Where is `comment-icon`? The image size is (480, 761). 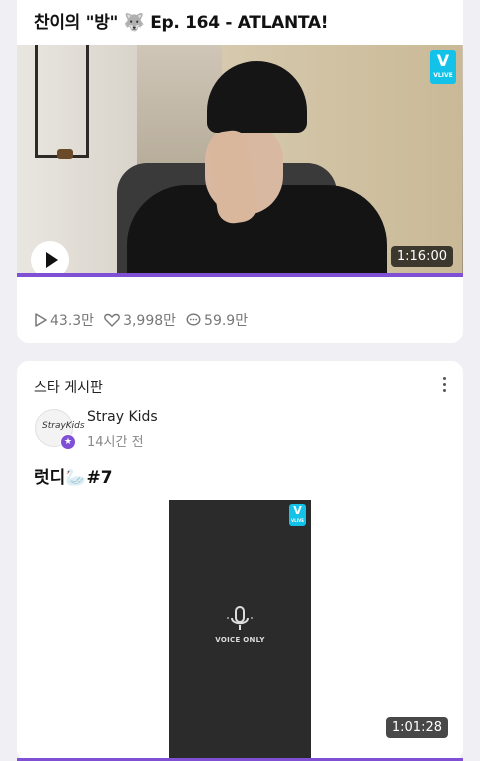
comment-icon is located at coordinates (193, 319).